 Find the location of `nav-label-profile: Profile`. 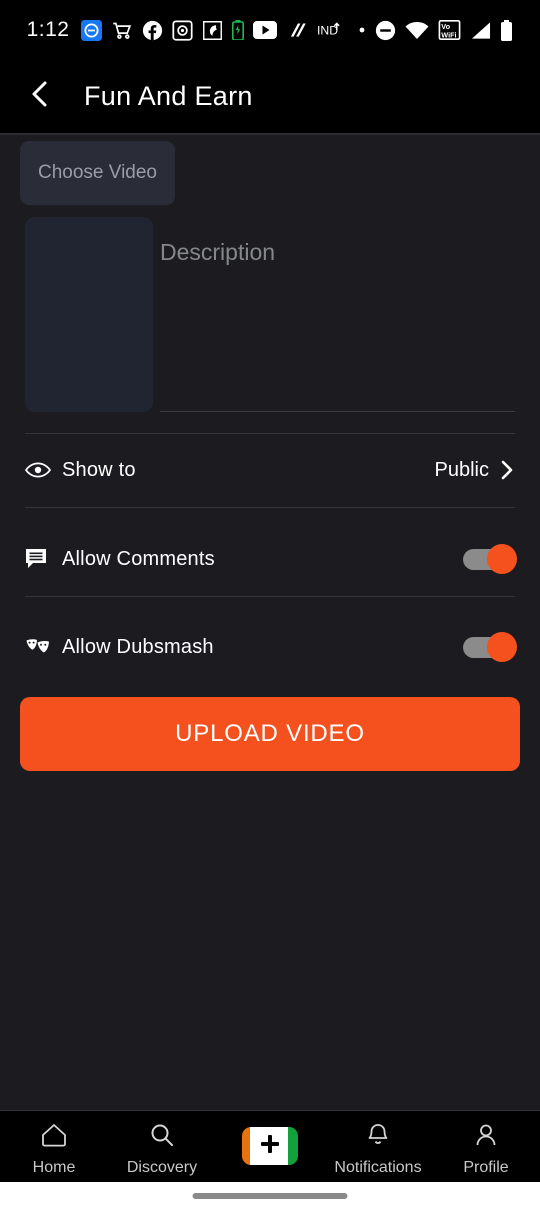

nav-label-profile: Profile is located at coordinates (486, 1167).